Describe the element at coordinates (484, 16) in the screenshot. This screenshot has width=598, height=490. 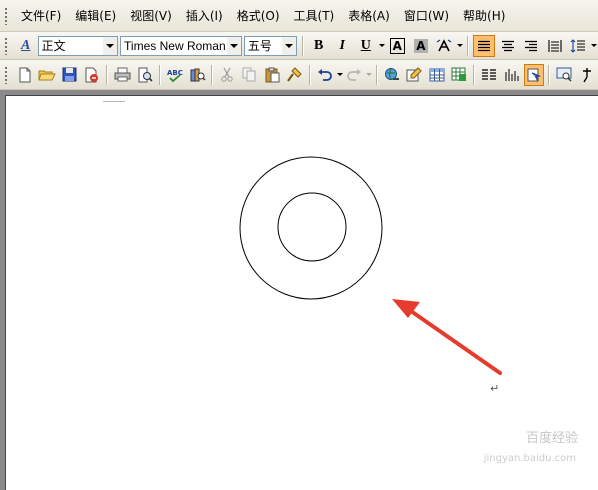
I see `menu-help: 帮助(H)` at that location.